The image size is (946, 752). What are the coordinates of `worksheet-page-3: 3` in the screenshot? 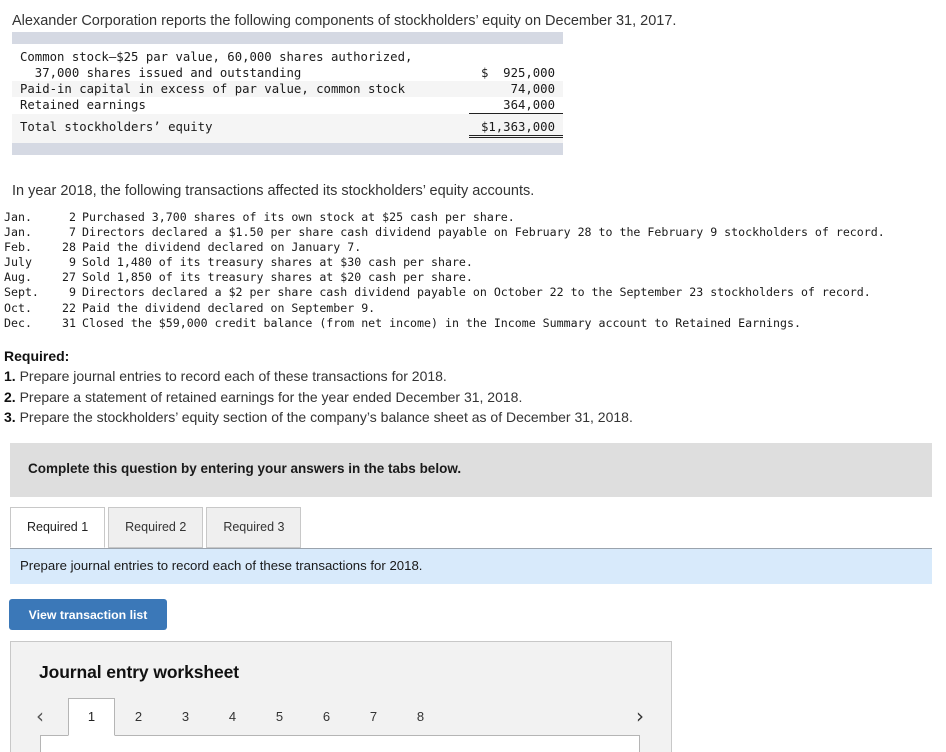 It's located at (185, 717).